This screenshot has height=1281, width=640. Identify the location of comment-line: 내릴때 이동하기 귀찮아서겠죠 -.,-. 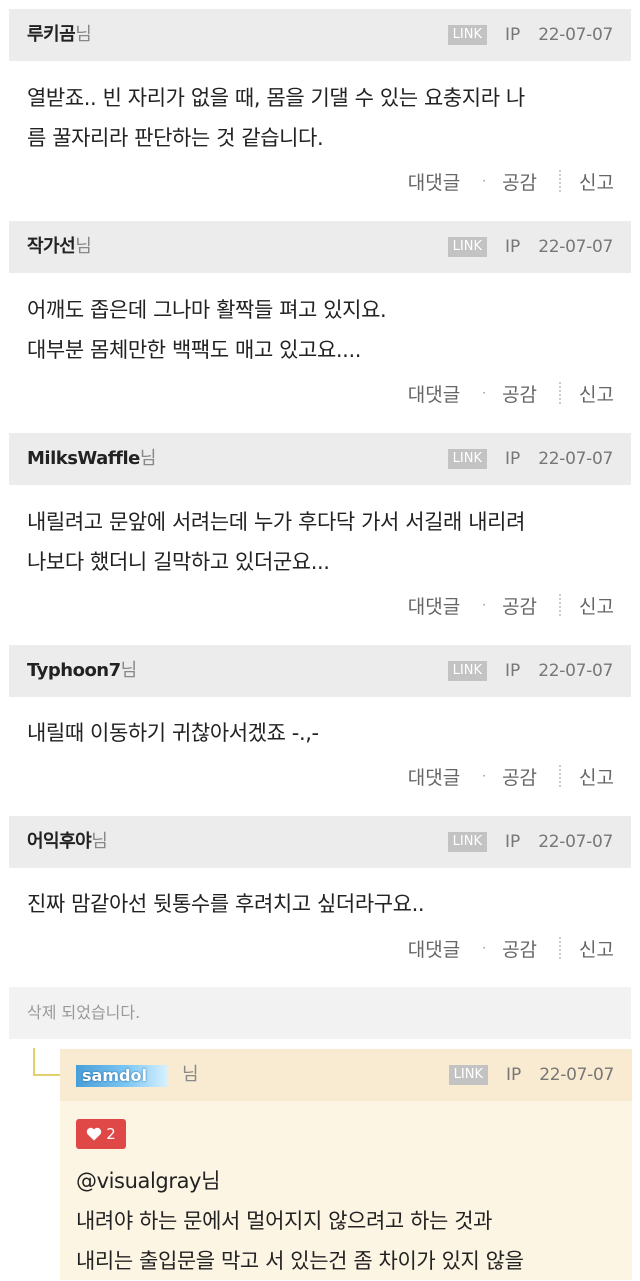
(173, 733).